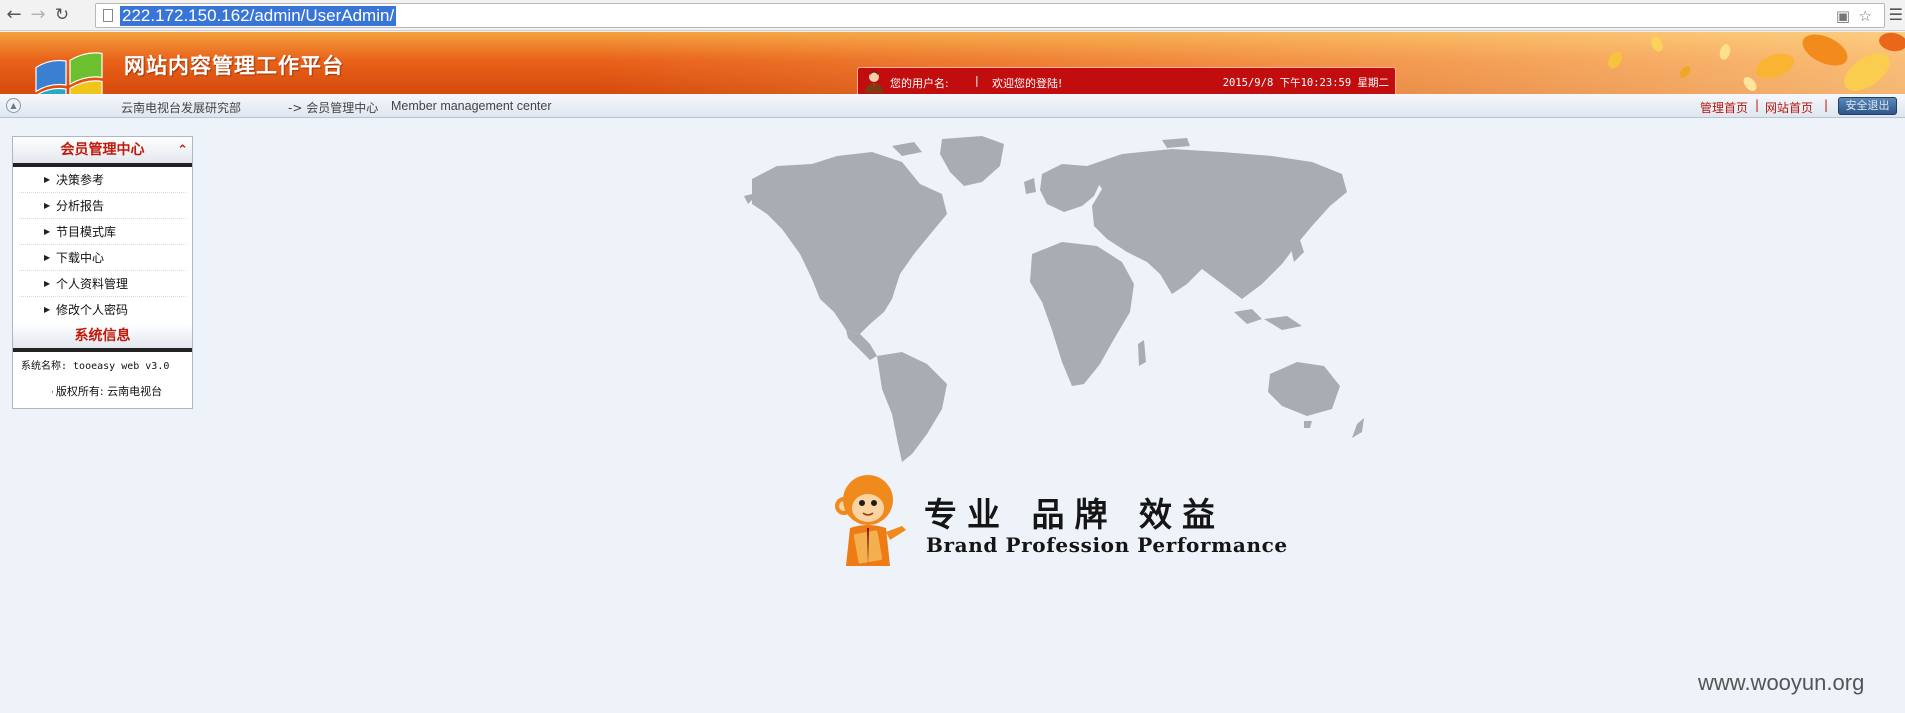  What do you see at coordinates (1027, 83) in the screenshot?
I see `welcome-text: 欢迎您的登陆!` at bounding box center [1027, 83].